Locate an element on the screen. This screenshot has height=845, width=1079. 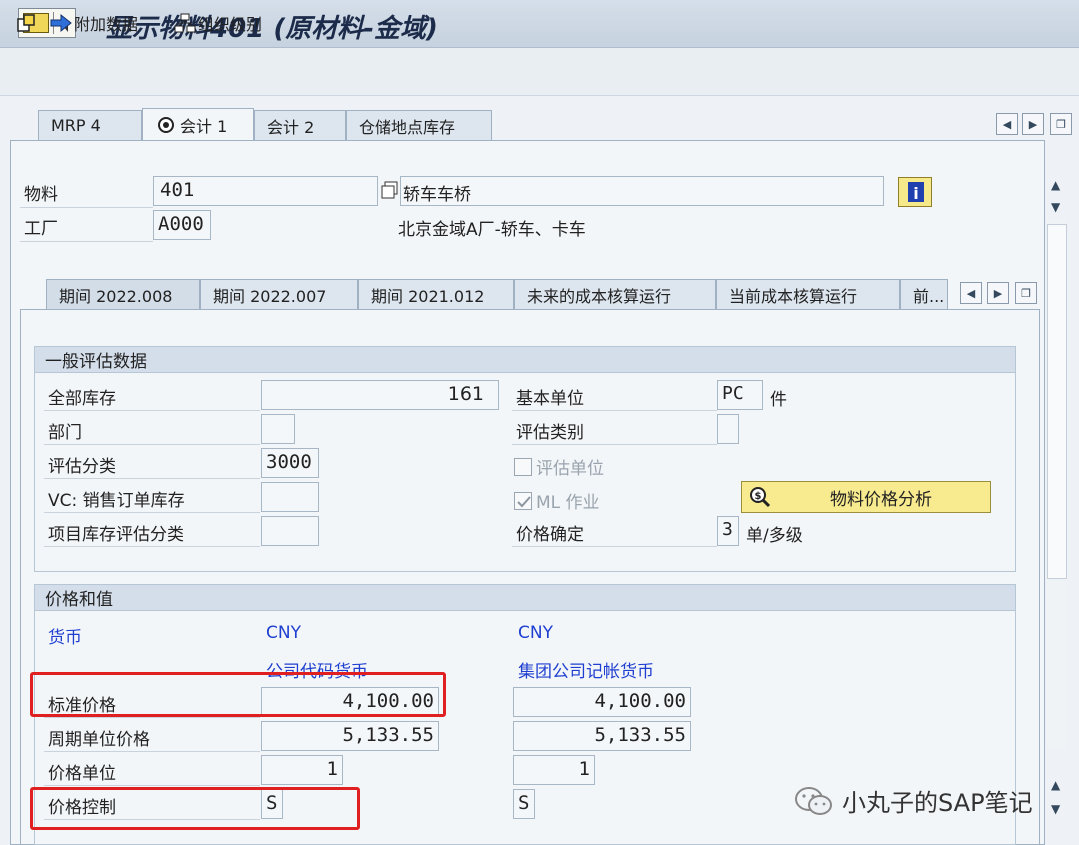
vertical-scrollbar: ▲ ▼ ▲ ▼ is located at coordinates (1057, 498).